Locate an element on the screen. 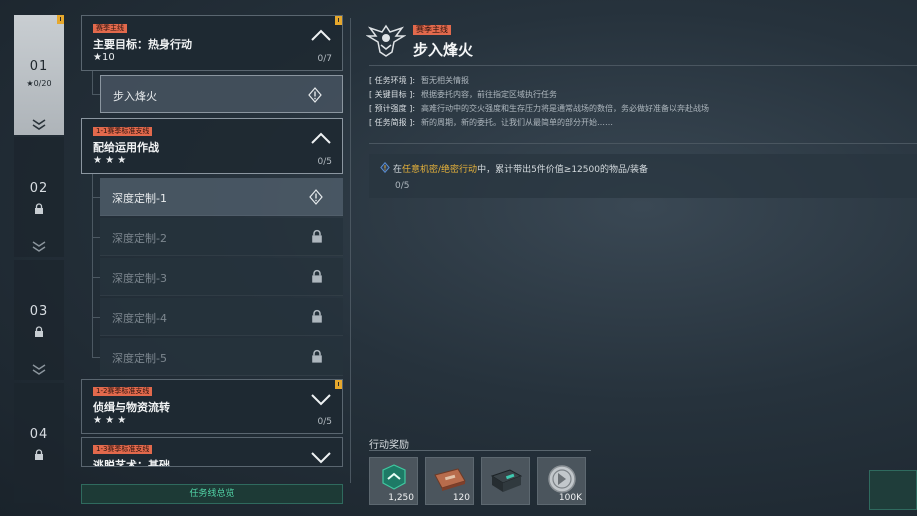  reward-item-coin: 100K is located at coordinates (561, 481).